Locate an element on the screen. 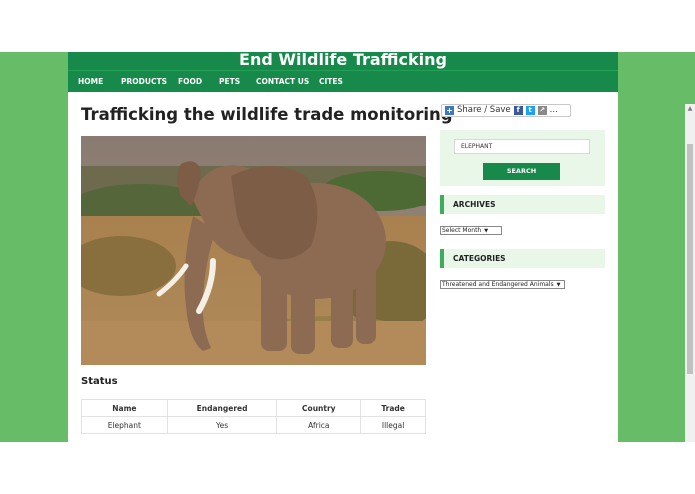  main-nav: HOME PRODUCTS FOOD PETS CONTACT US CITES is located at coordinates (343, 81).